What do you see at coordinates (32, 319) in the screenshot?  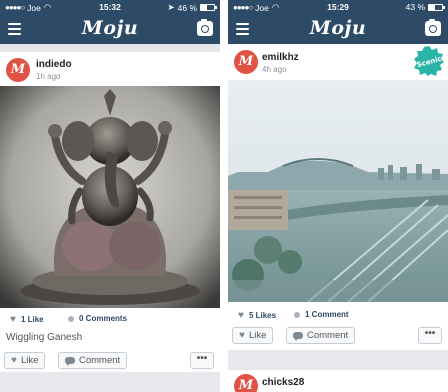 I see `likes-label: 1 Like` at bounding box center [32, 319].